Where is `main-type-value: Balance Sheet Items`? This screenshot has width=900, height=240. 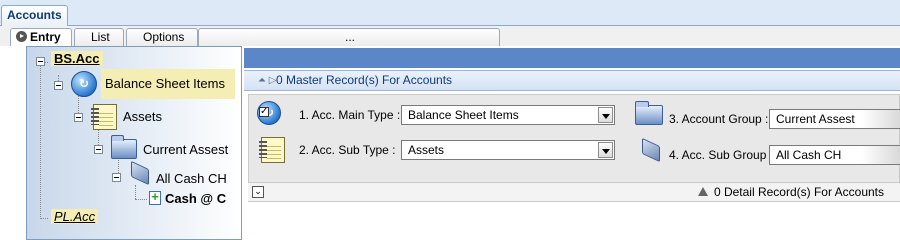 main-type-value: Balance Sheet Items is located at coordinates (463, 115).